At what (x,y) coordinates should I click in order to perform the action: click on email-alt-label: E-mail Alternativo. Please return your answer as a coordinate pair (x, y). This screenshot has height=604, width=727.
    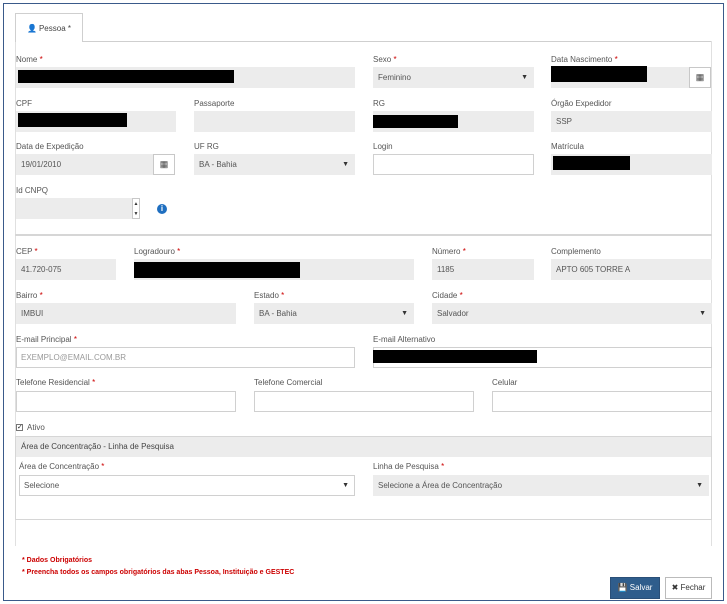
    Looking at the image, I should click on (404, 339).